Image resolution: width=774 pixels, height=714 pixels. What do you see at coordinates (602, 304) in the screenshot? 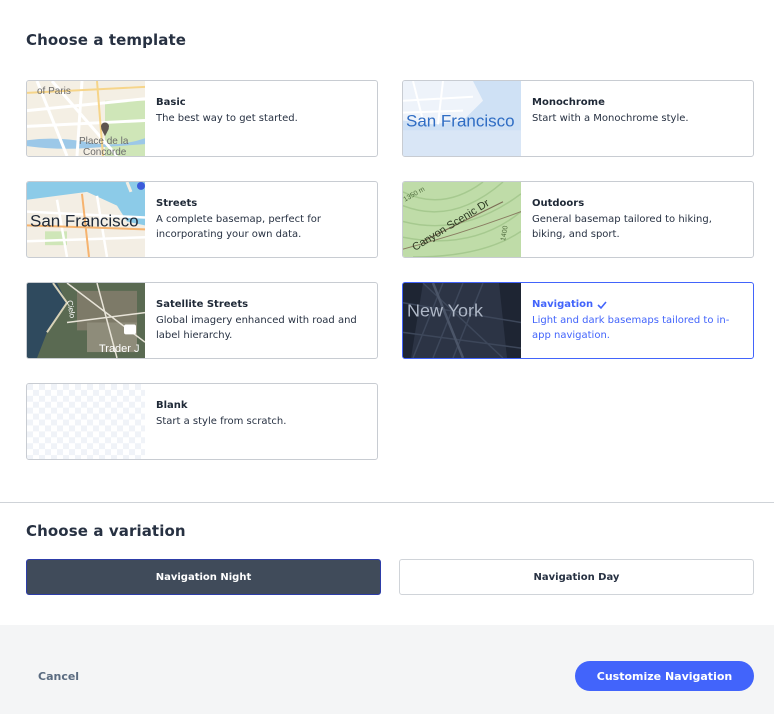
I see `checkmark-icon` at bounding box center [602, 304].